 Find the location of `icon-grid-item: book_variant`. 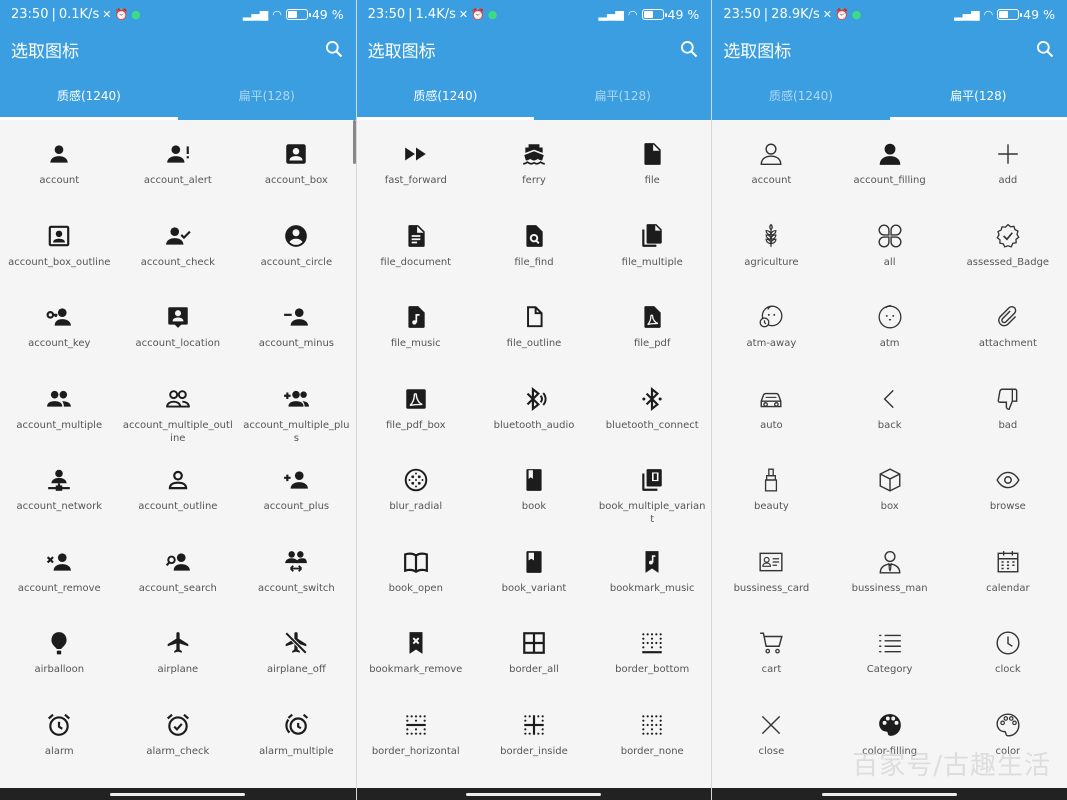

icon-grid-item: book_variant is located at coordinates (534, 575).